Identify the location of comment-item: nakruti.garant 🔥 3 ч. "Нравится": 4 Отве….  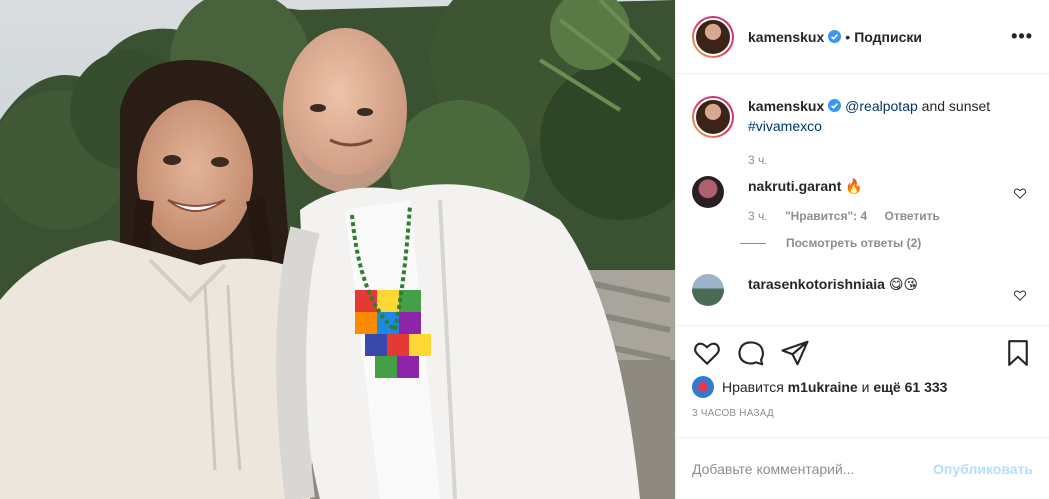
(862, 201).